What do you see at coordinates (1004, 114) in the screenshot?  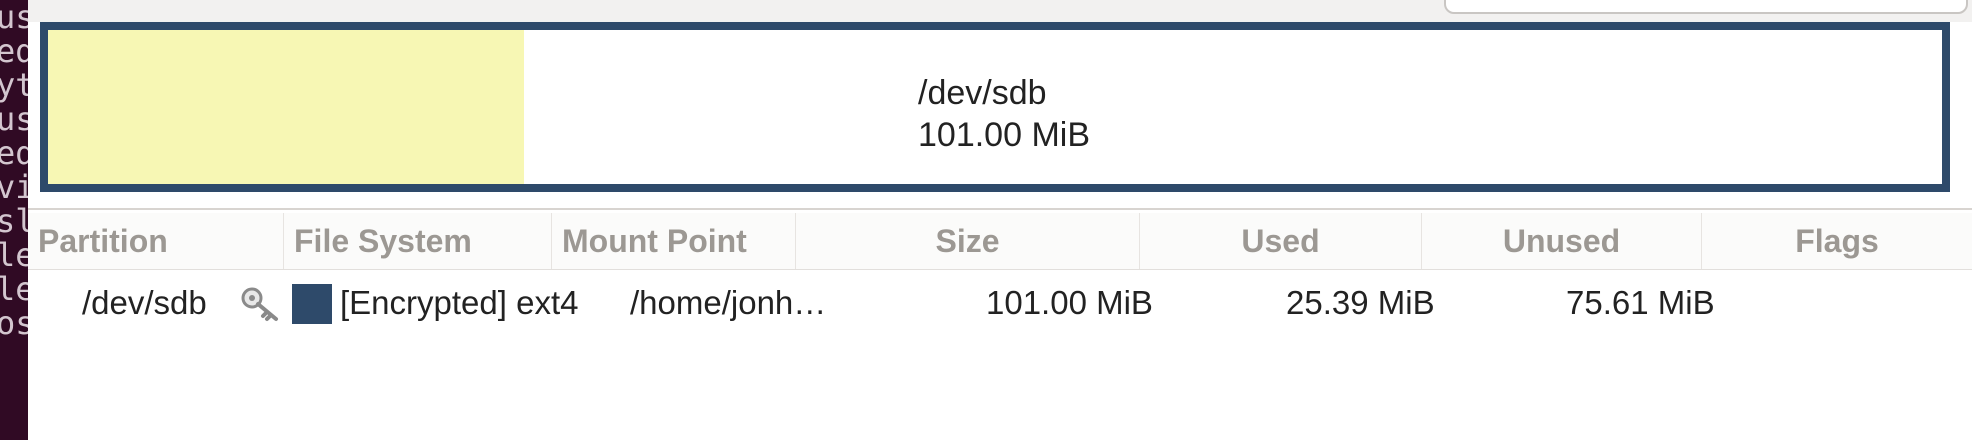 I see `disk-graphic-label: /dev/sdb 101.00 MiB` at bounding box center [1004, 114].